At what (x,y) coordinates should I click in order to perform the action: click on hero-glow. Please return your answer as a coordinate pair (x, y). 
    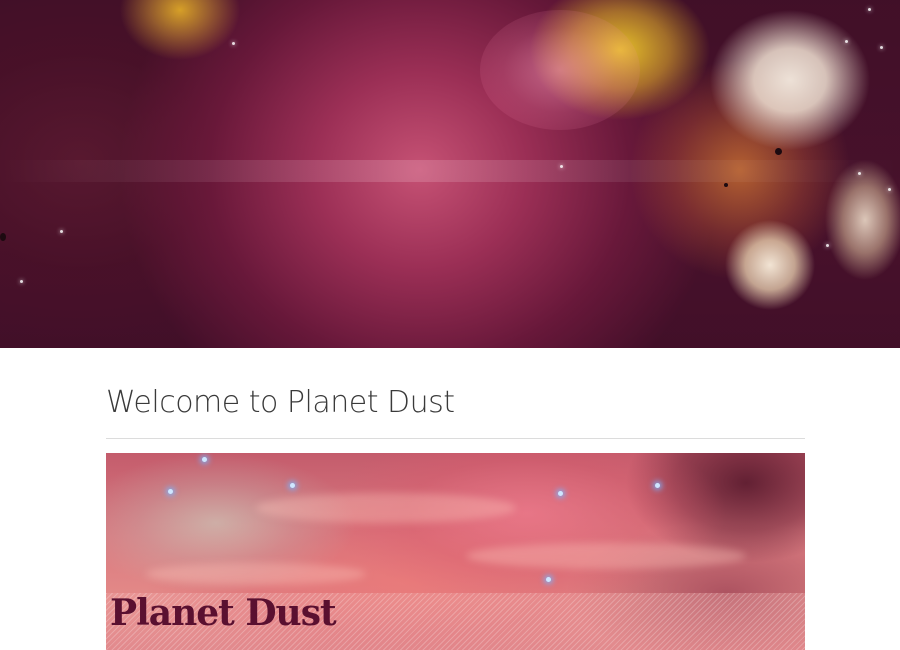
    Looking at the image, I should click on (560, 70).